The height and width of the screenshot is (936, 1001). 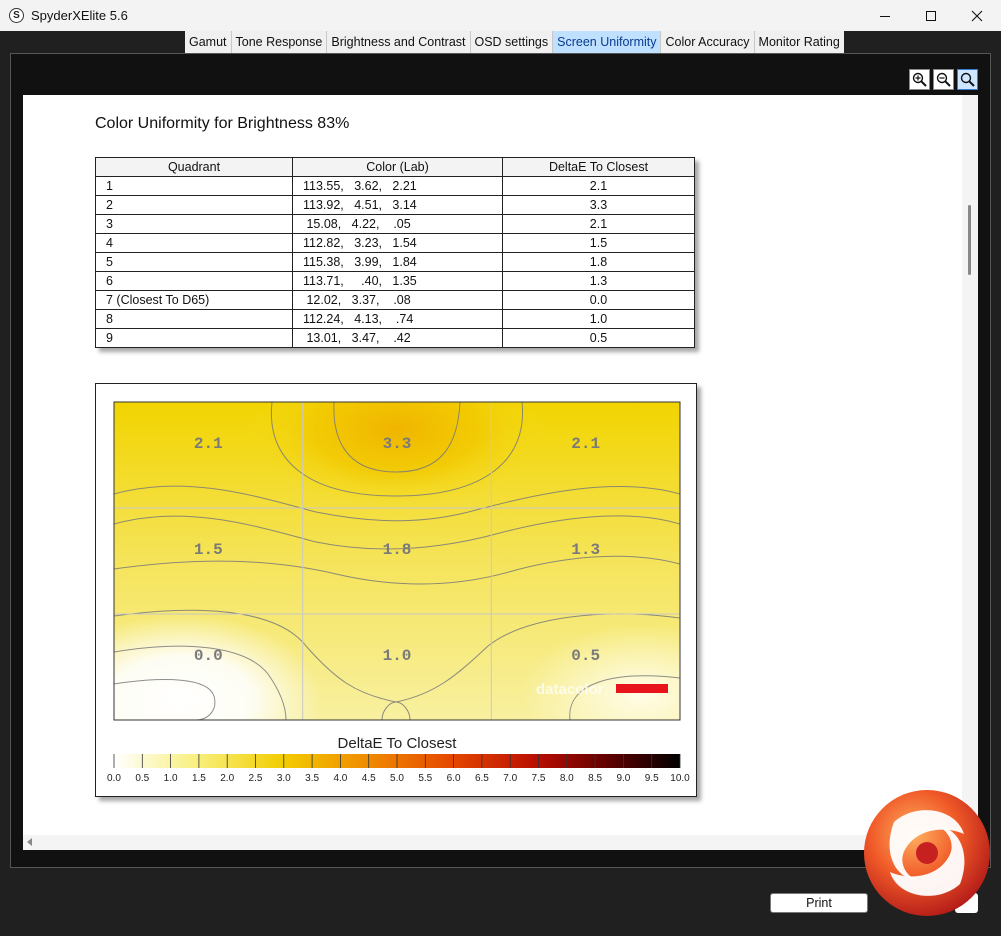 I want to click on minimize-button, so click(x=885, y=15).